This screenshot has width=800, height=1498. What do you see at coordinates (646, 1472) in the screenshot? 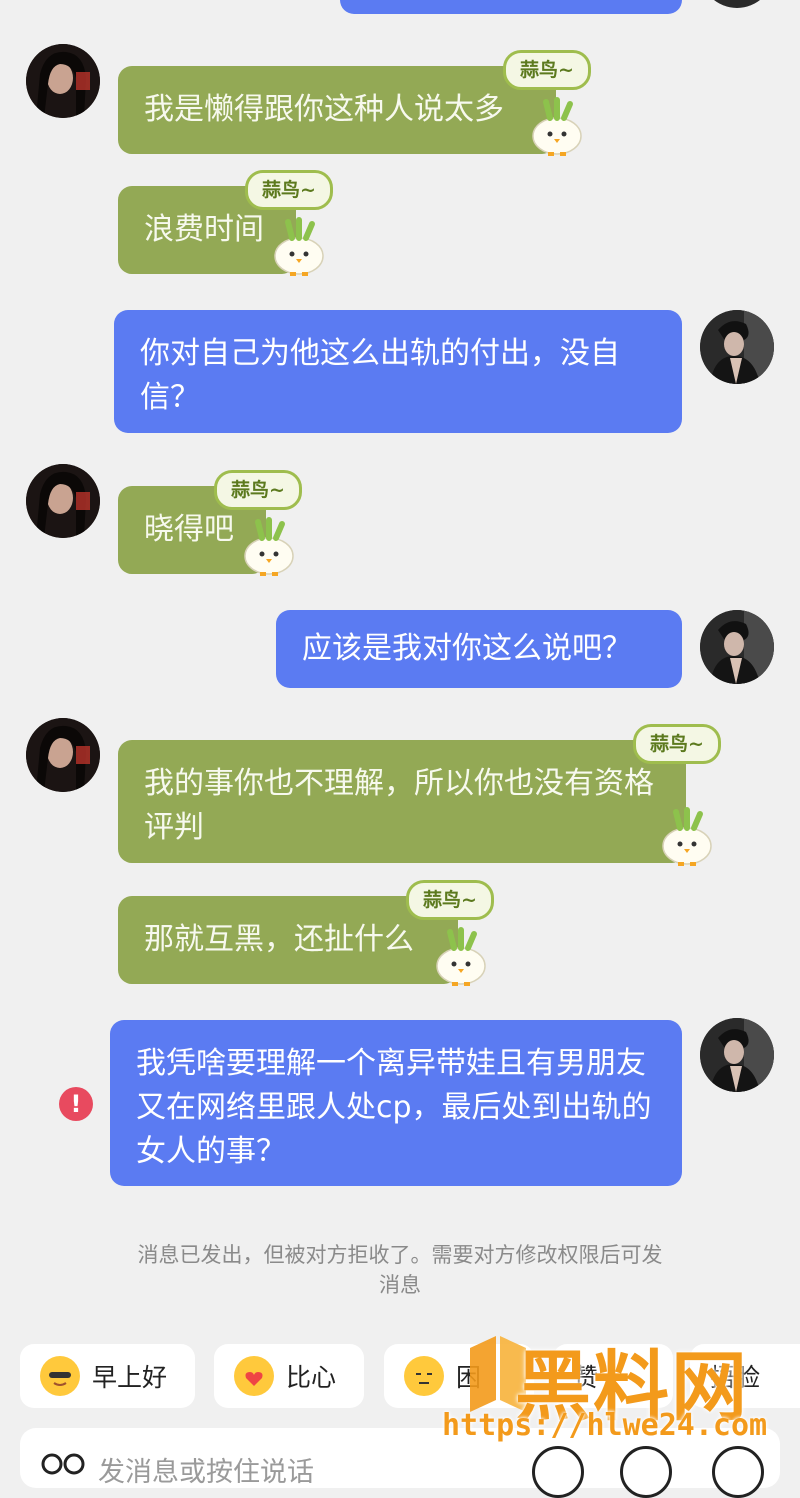
I see `emoji-icon` at bounding box center [646, 1472].